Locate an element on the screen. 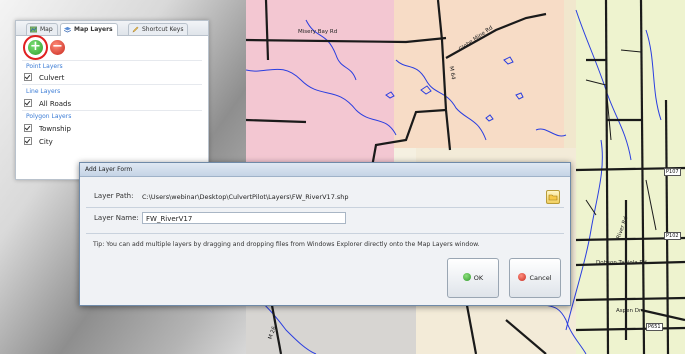  check-icon is located at coordinates (466, 277).